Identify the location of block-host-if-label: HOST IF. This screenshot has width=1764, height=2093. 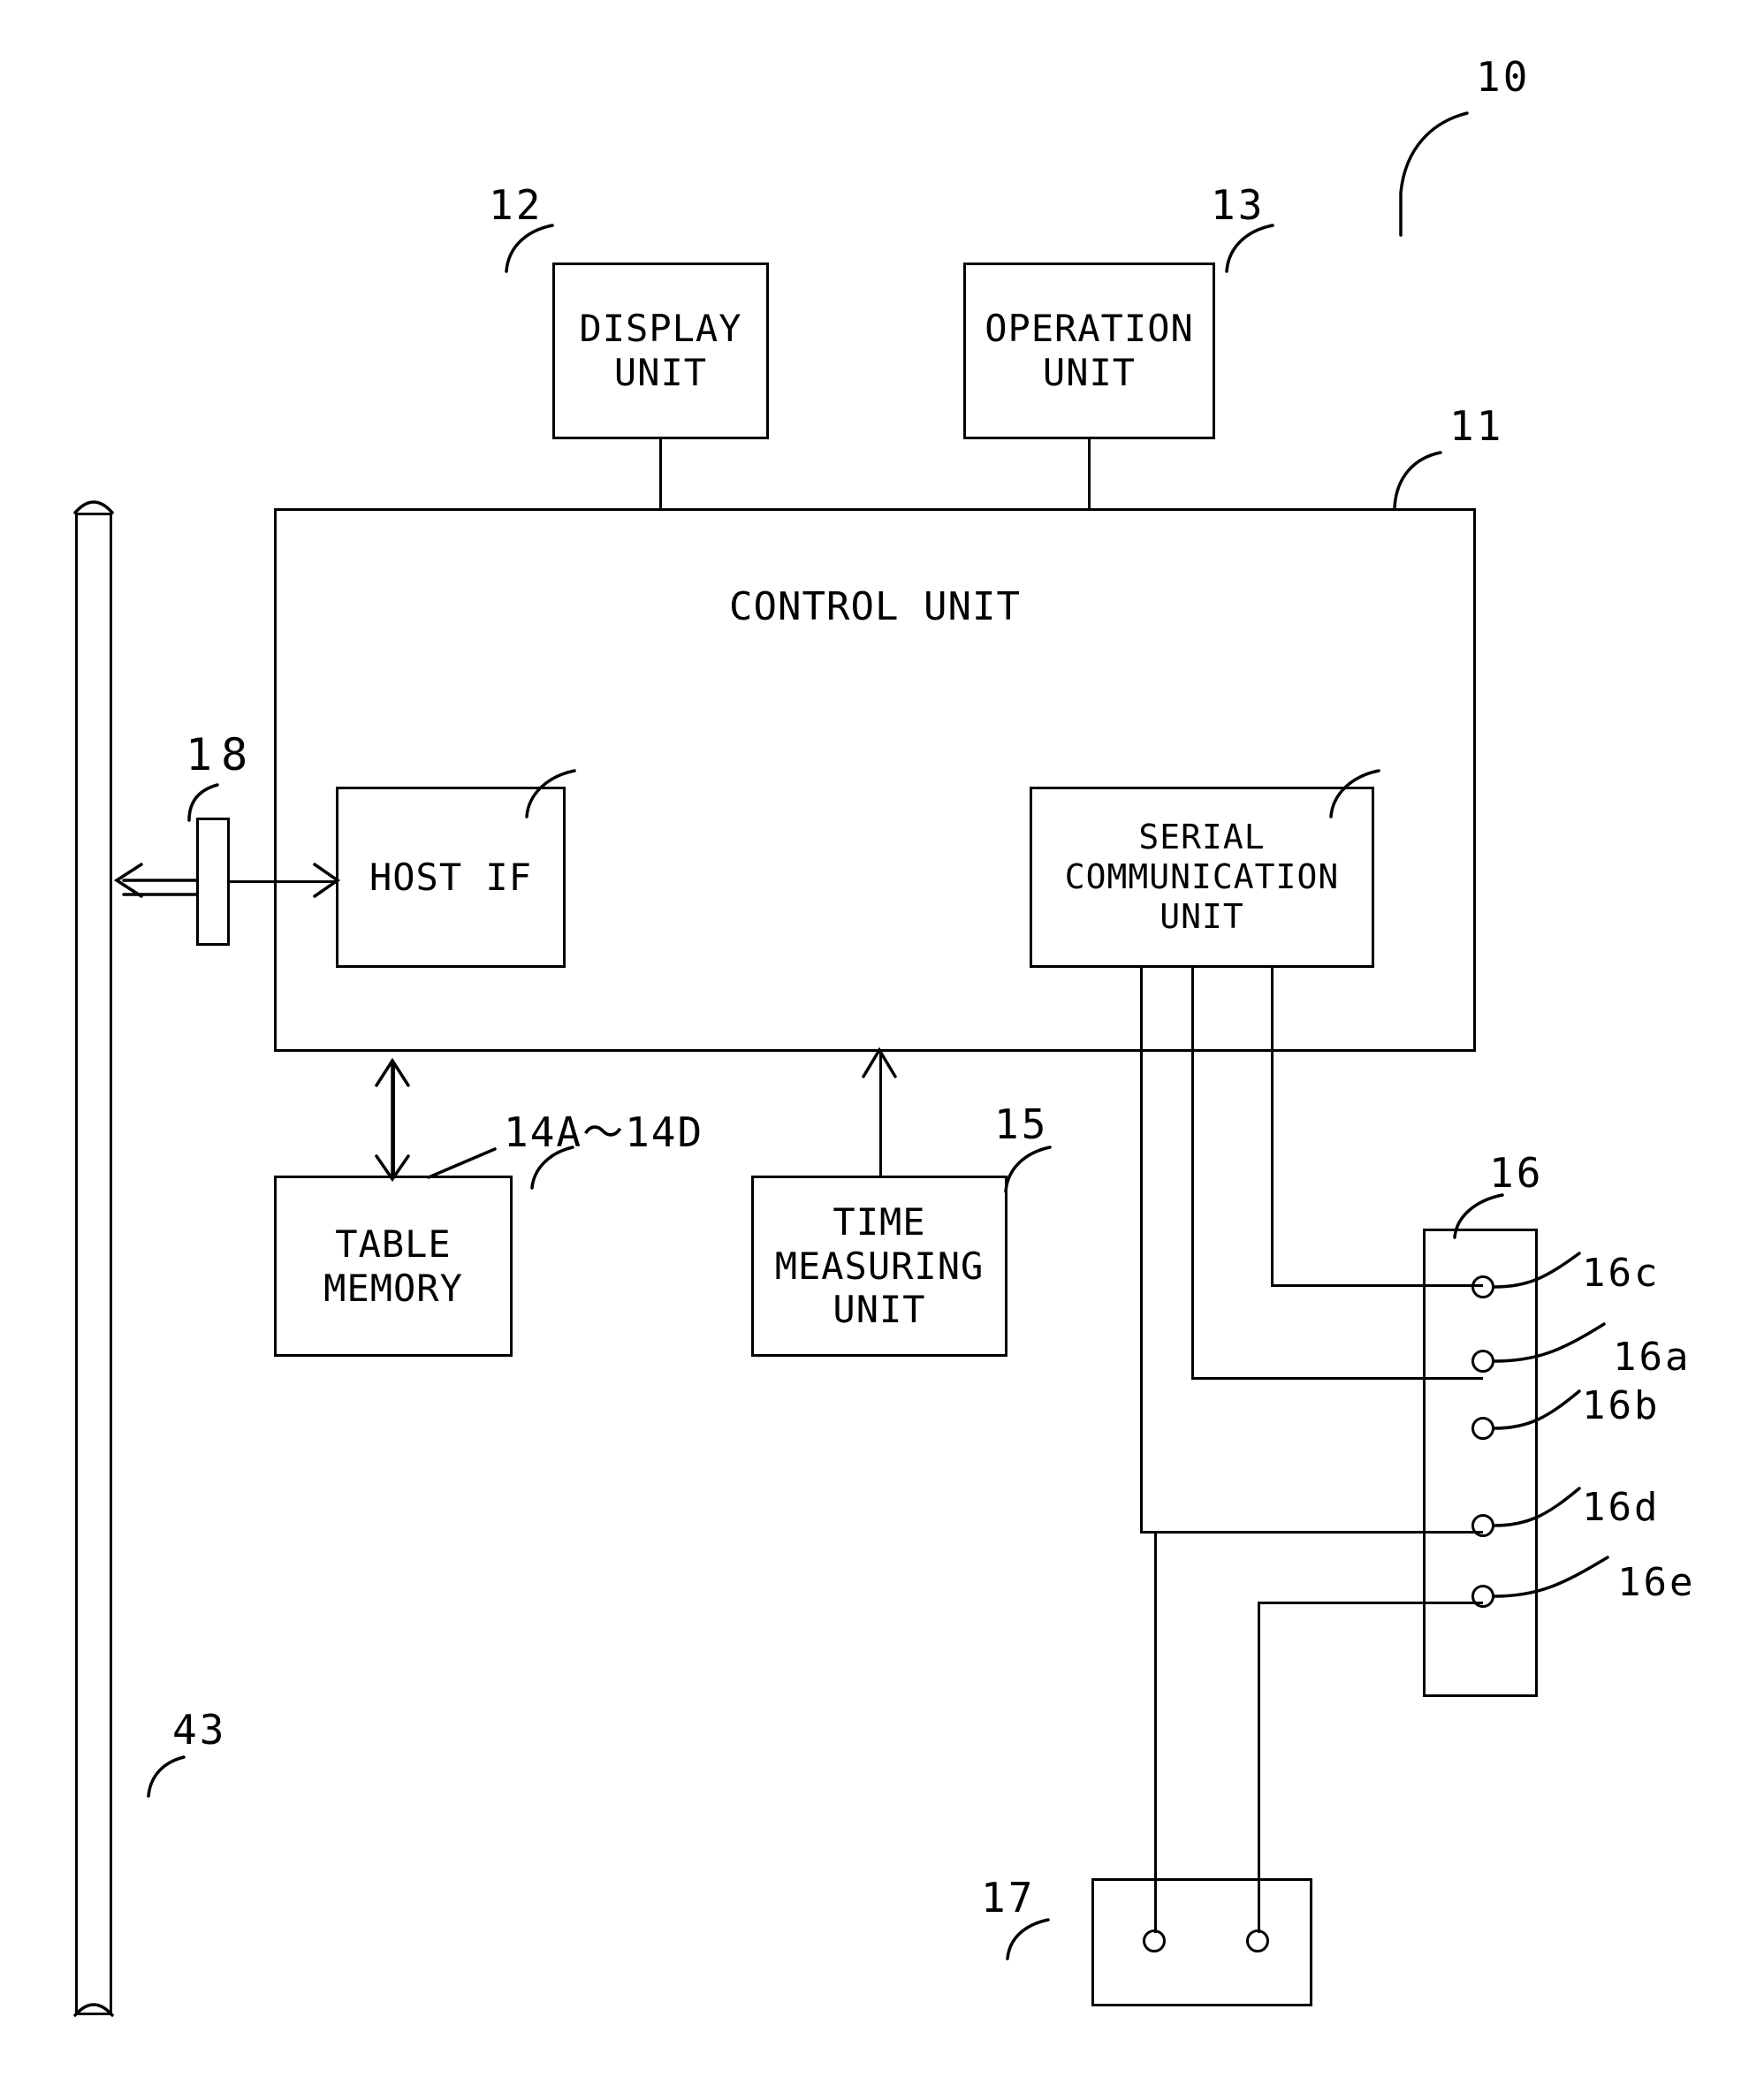
(451, 877).